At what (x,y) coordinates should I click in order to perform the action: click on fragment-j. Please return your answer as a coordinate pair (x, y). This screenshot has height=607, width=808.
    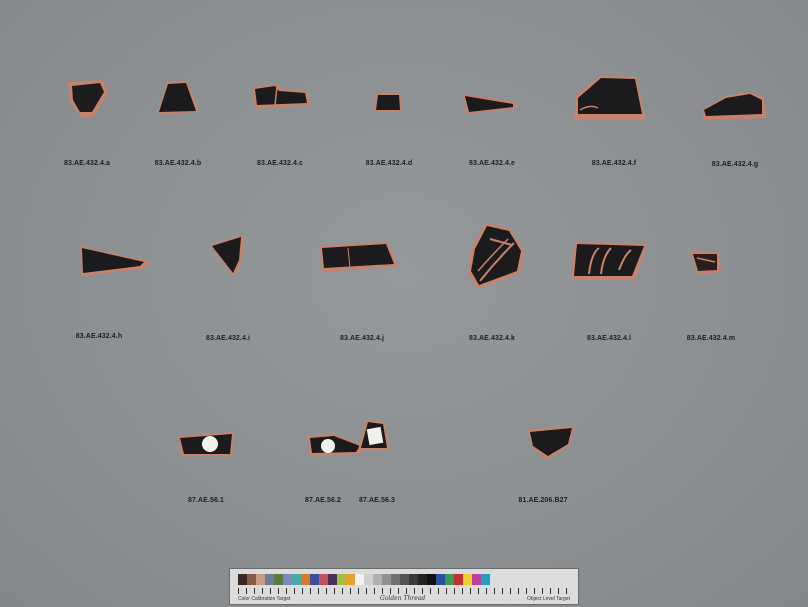
    Looking at the image, I should click on (359, 257).